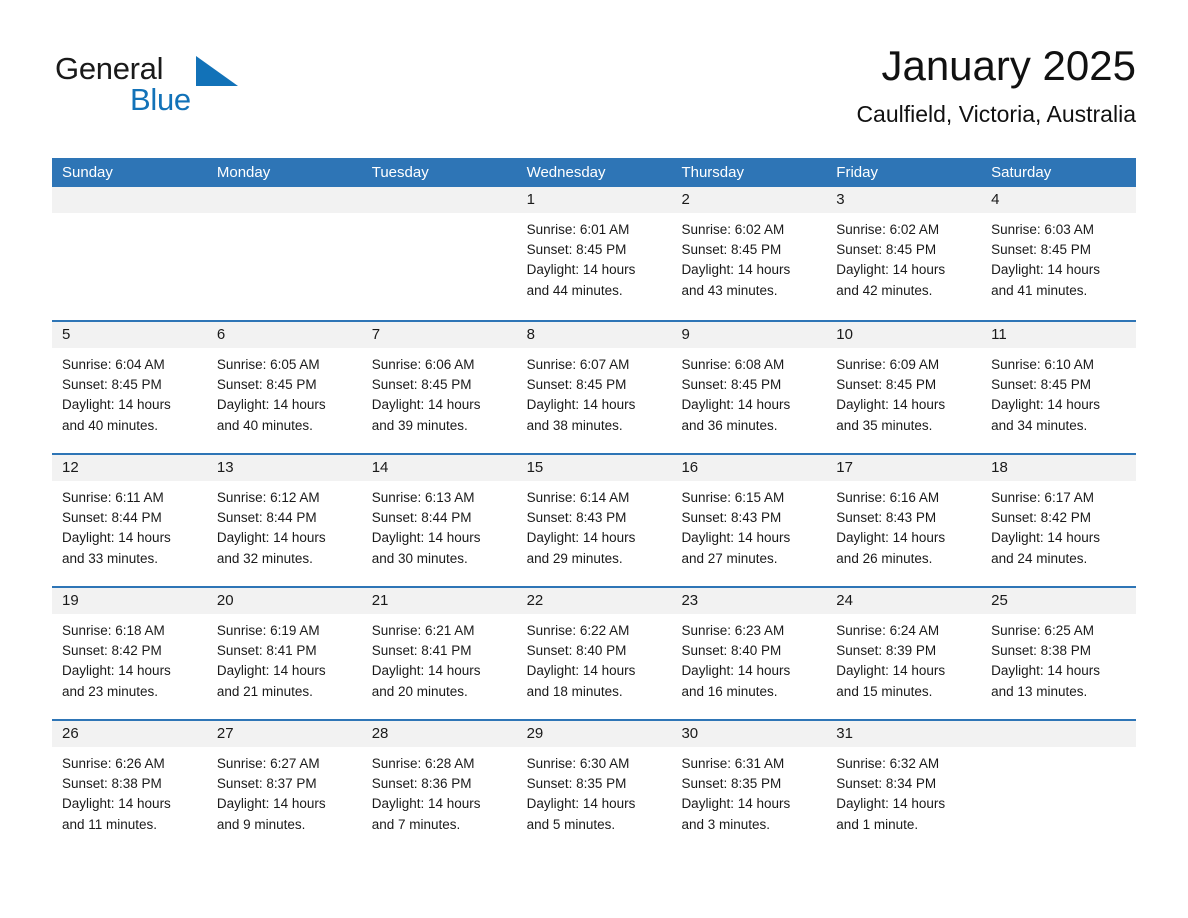  Describe the element at coordinates (380, 467) in the screenshot. I see `day-number: 14` at that location.